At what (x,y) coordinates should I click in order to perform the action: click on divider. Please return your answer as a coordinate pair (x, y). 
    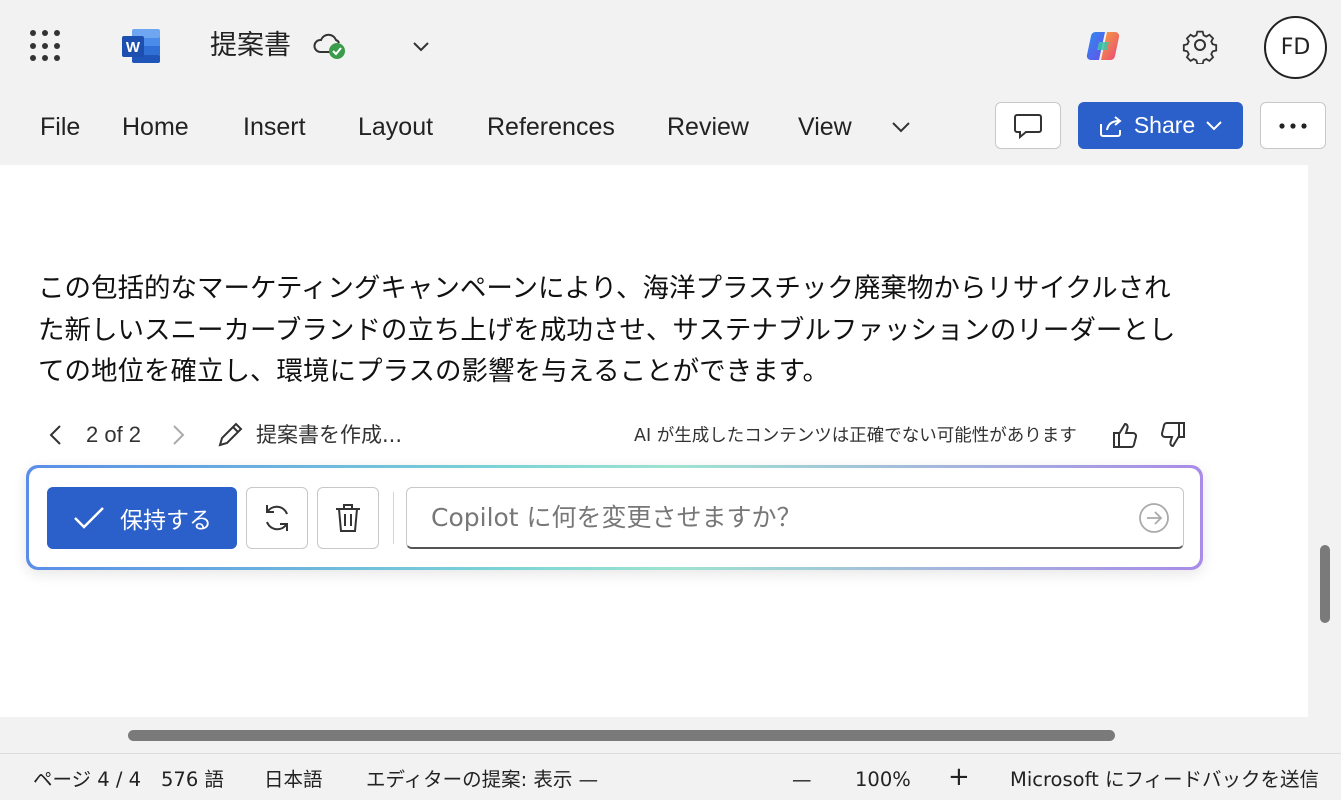
    Looking at the image, I should click on (393, 518).